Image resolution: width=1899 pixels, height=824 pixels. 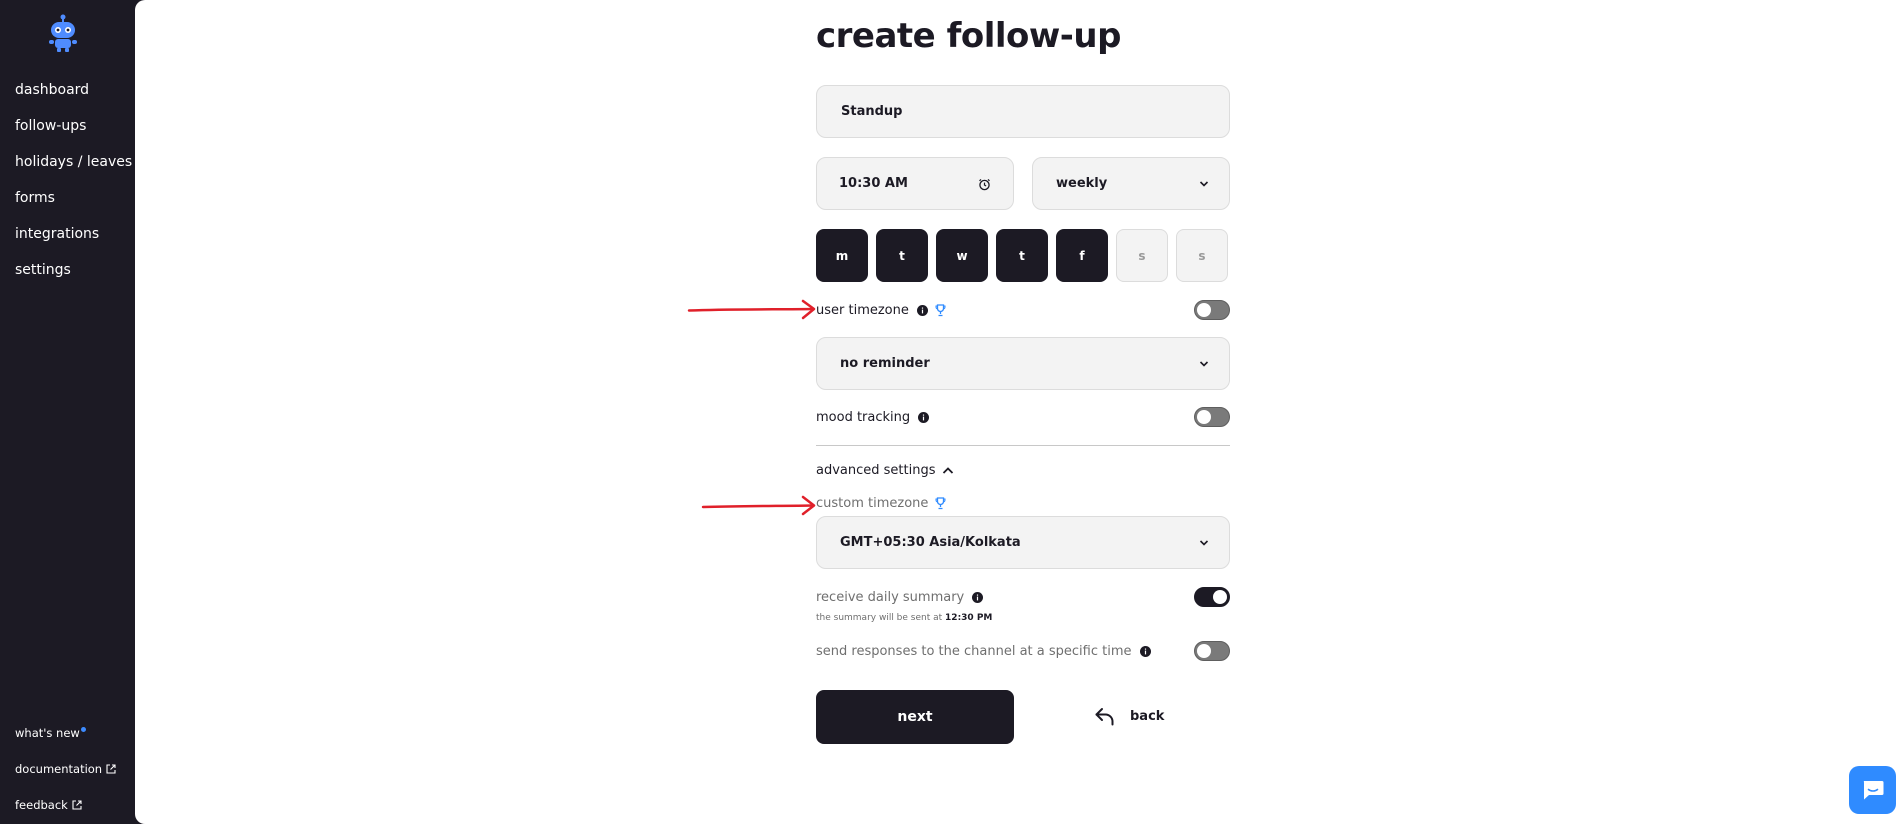 What do you see at coordinates (915, 717) in the screenshot?
I see `next-button: next` at bounding box center [915, 717].